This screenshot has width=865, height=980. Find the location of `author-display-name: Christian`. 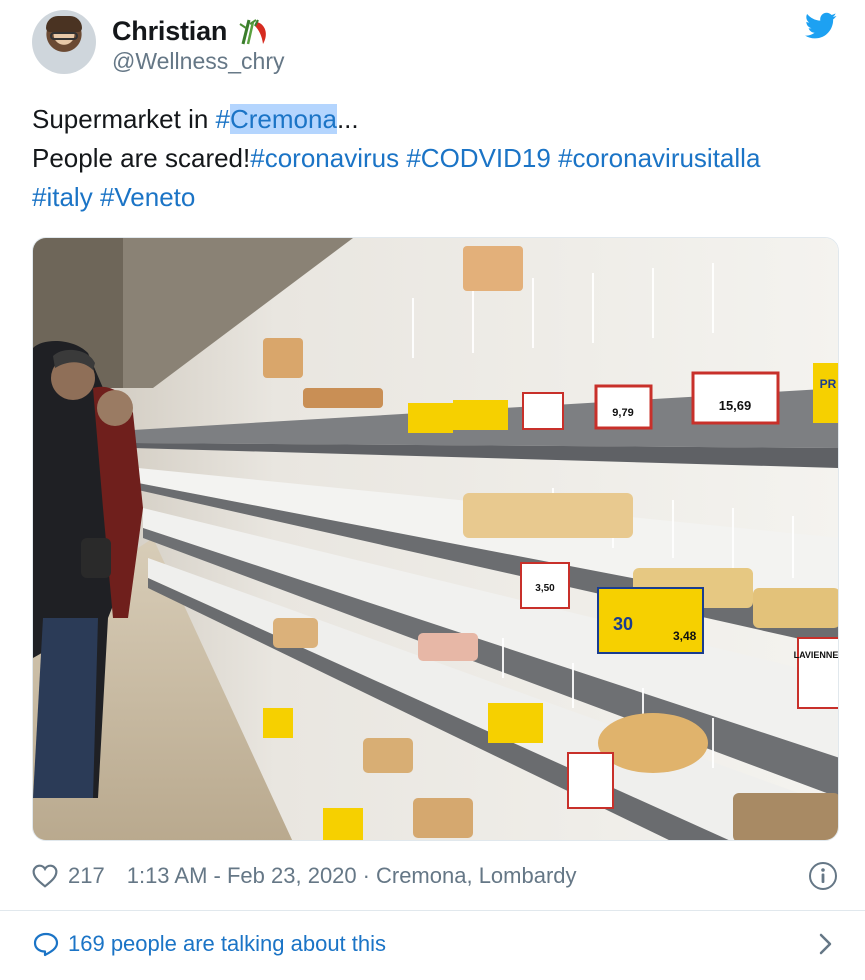

author-display-name: Christian is located at coordinates (169, 31).